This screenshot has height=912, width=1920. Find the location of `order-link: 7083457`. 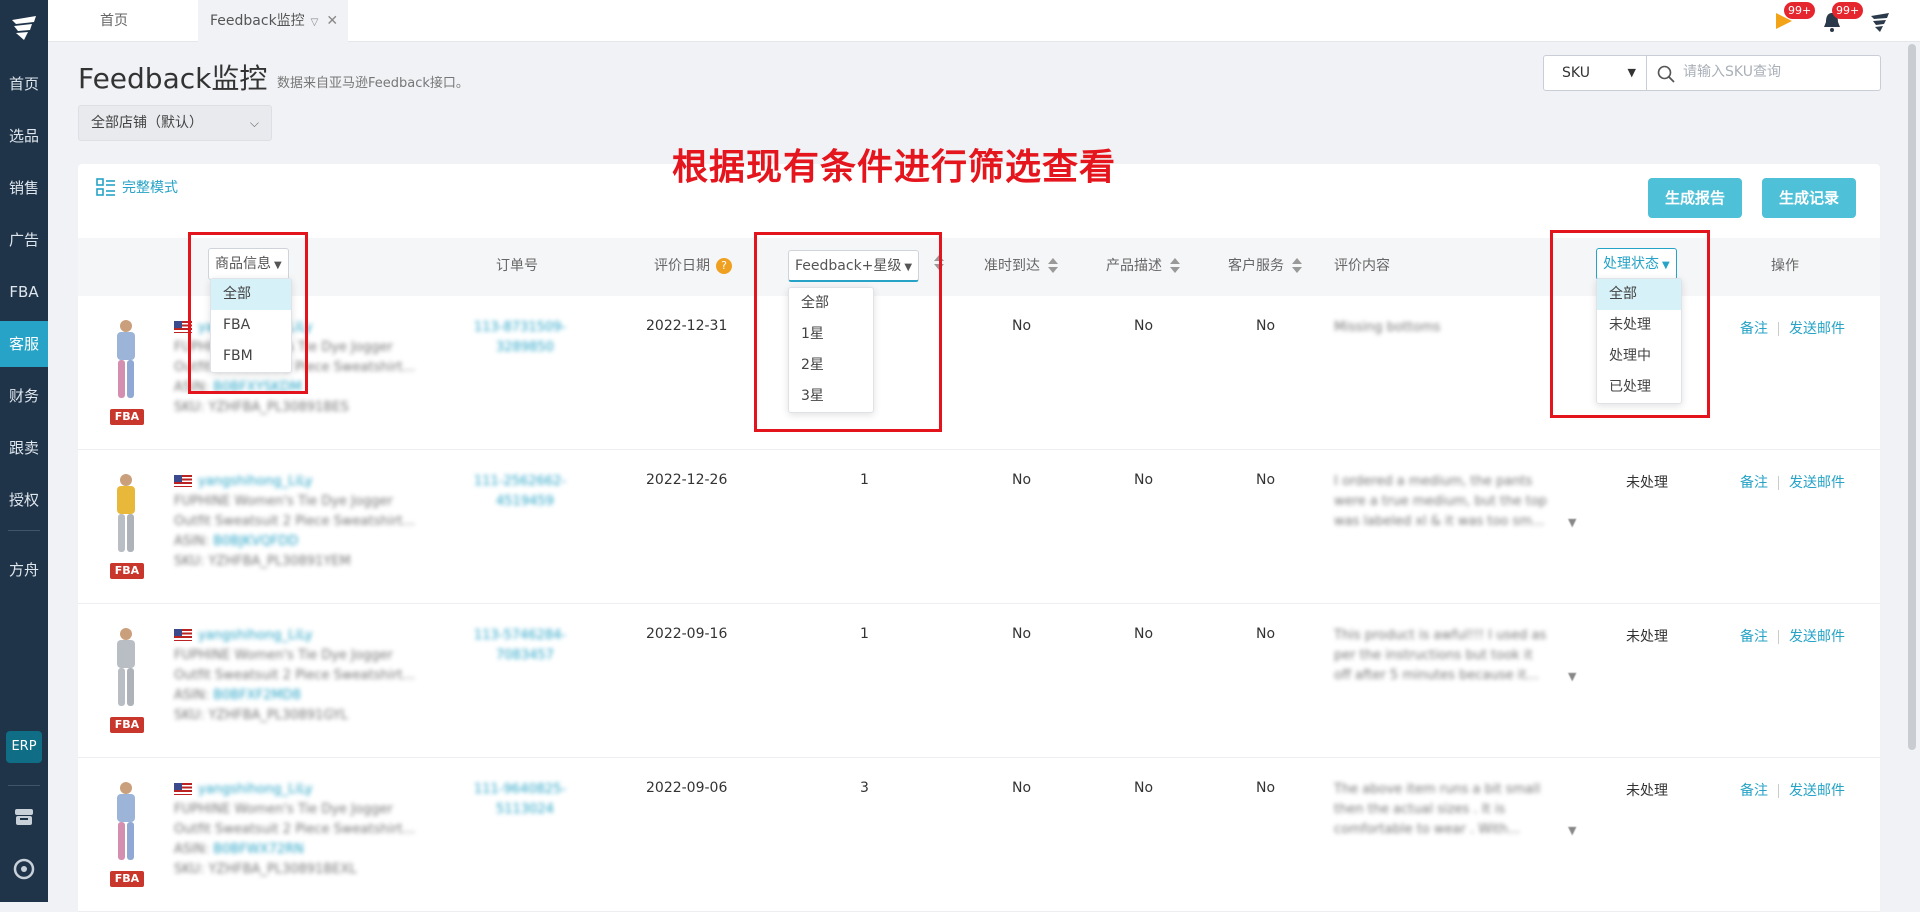

order-link: 7083457 is located at coordinates (525, 656).